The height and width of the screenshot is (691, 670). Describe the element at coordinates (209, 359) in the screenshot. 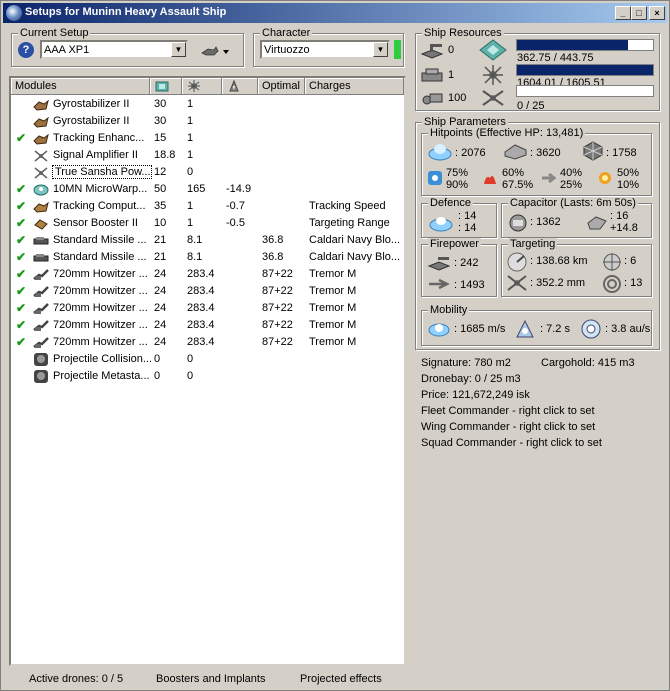

I see `table-row: Projectile Collision... 0 0` at that location.